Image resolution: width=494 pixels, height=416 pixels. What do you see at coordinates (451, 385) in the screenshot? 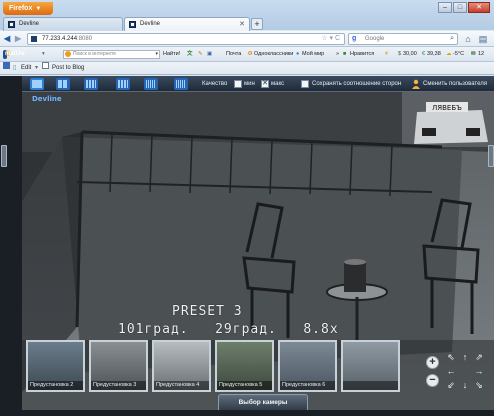
I see `pan-down-left-icon: ⇙` at bounding box center [451, 385].